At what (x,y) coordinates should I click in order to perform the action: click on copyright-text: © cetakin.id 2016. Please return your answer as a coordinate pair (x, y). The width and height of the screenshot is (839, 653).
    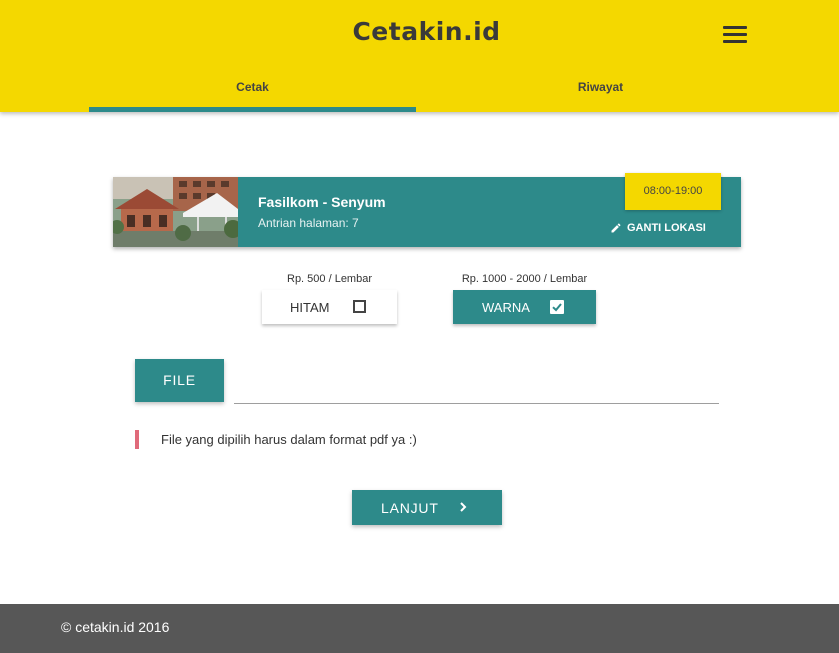
    Looking at the image, I should click on (115, 627).